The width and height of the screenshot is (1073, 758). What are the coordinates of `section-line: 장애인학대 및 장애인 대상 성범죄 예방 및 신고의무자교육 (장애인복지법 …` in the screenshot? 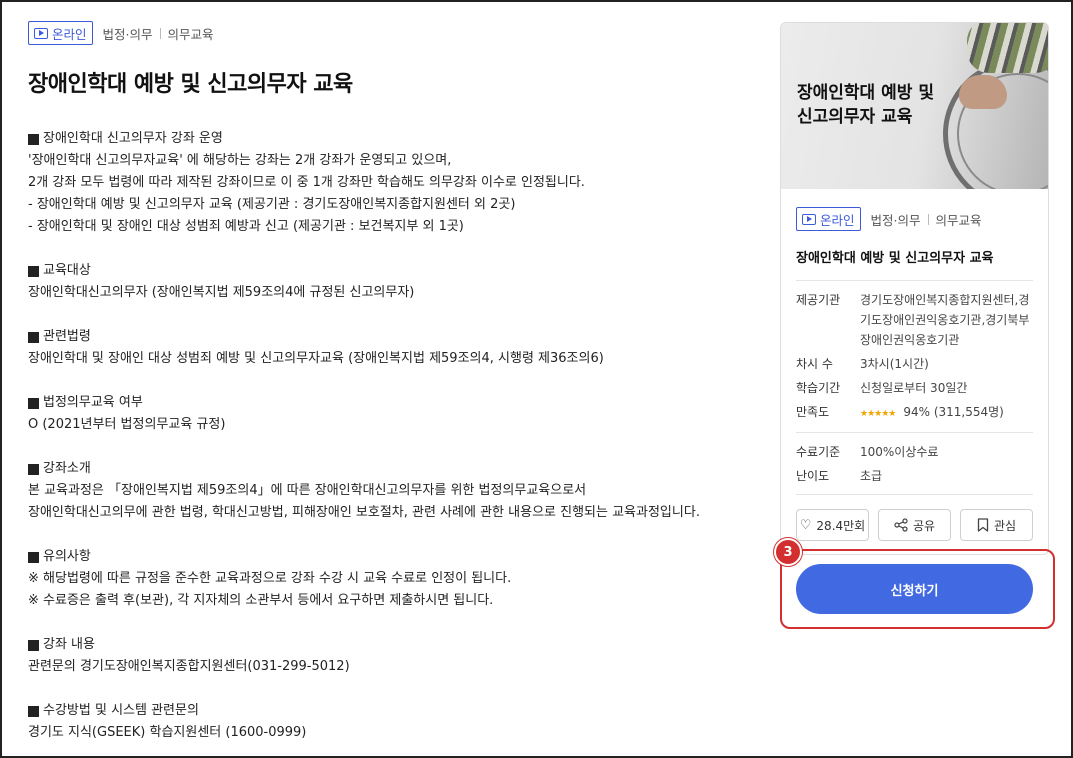 It's located at (316, 358).